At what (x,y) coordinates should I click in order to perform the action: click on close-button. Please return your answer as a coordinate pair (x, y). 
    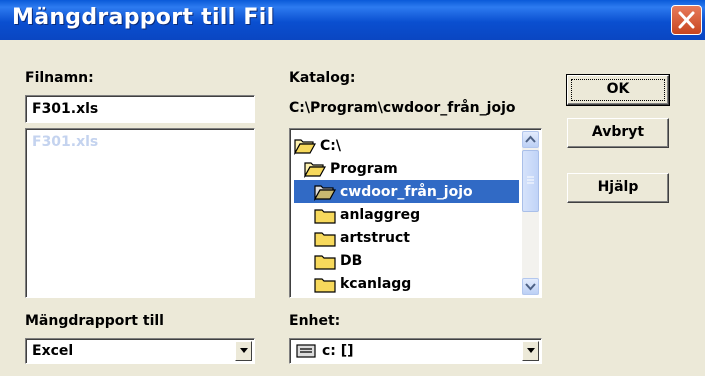
    Looking at the image, I should click on (686, 20).